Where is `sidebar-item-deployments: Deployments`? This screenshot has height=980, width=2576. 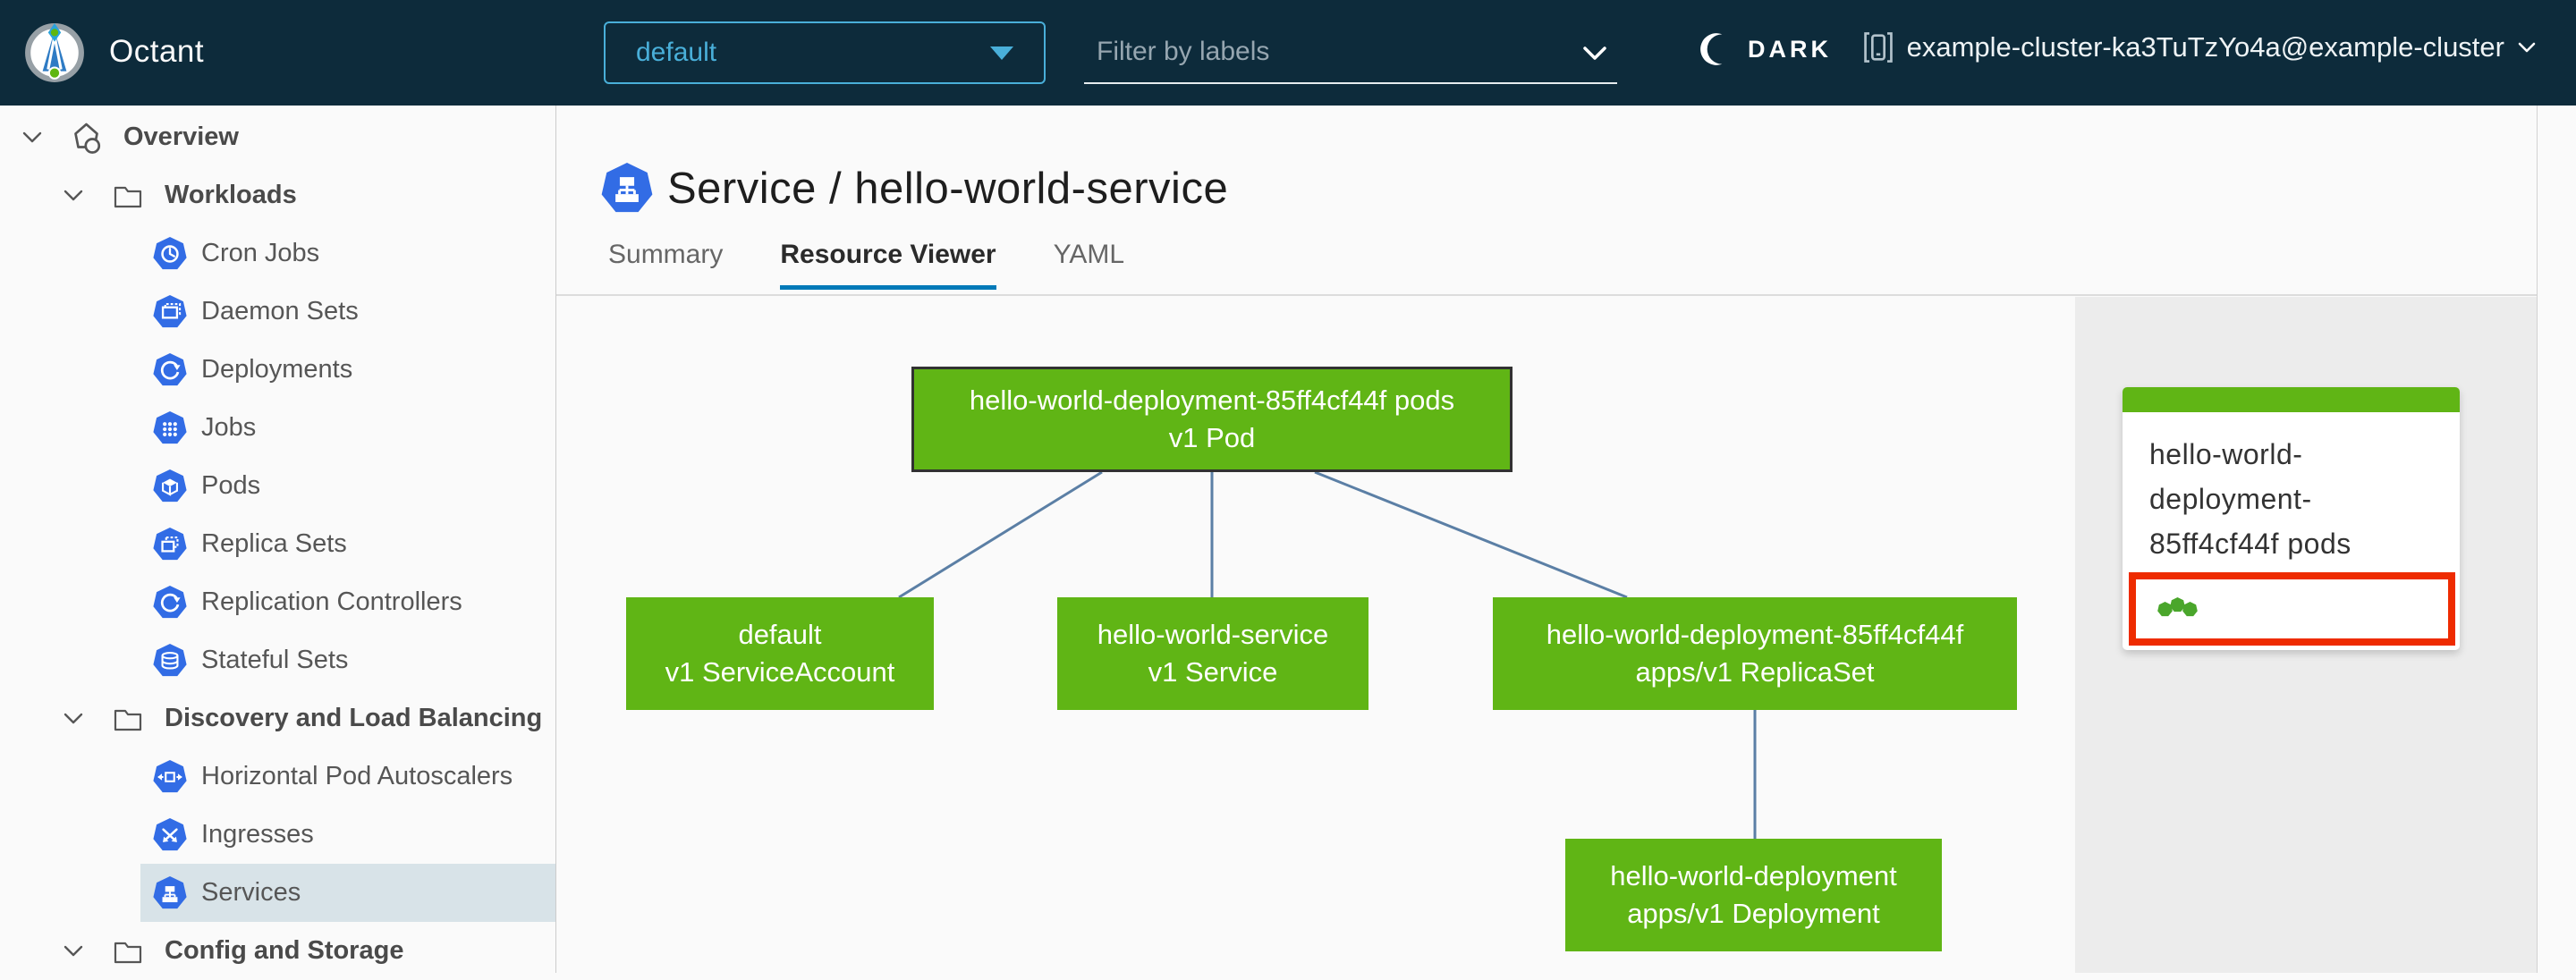 sidebar-item-deployments: Deployments is located at coordinates (277, 370).